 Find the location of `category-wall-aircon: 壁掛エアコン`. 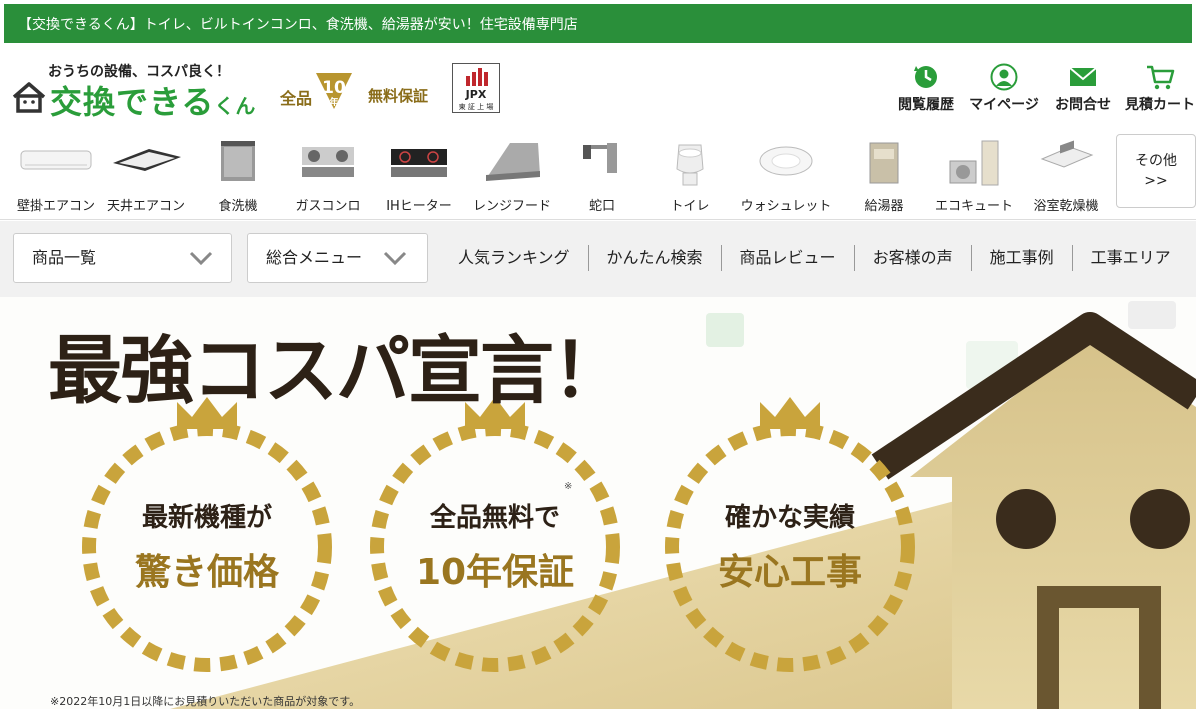

category-wall-aircon: 壁掛エアコン is located at coordinates (56, 175).